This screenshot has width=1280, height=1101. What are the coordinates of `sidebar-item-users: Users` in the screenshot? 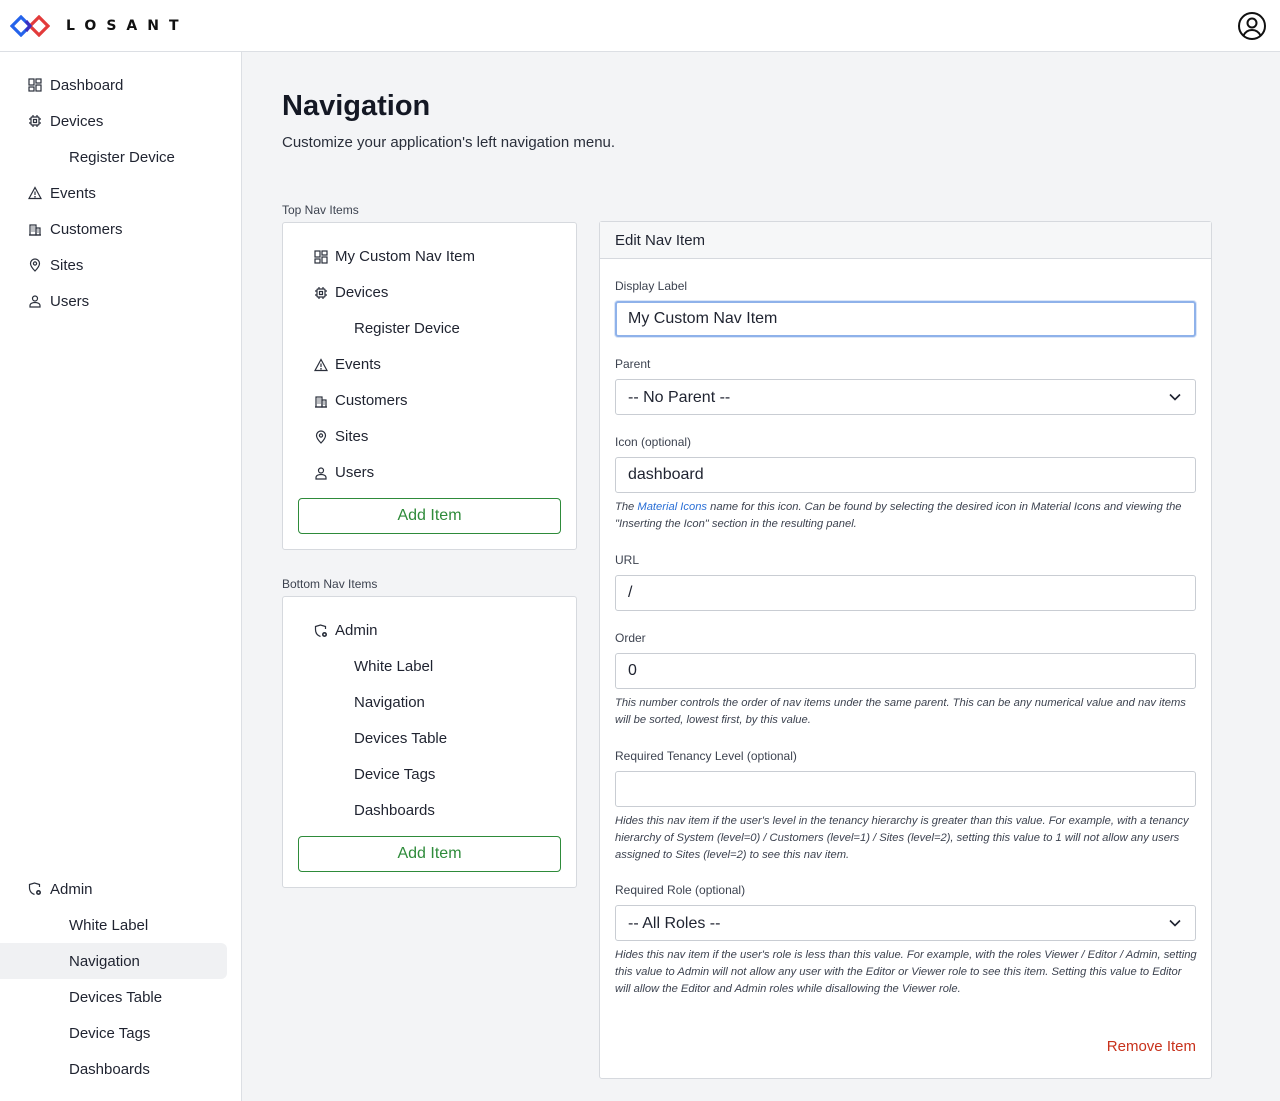 It's located at (121, 301).